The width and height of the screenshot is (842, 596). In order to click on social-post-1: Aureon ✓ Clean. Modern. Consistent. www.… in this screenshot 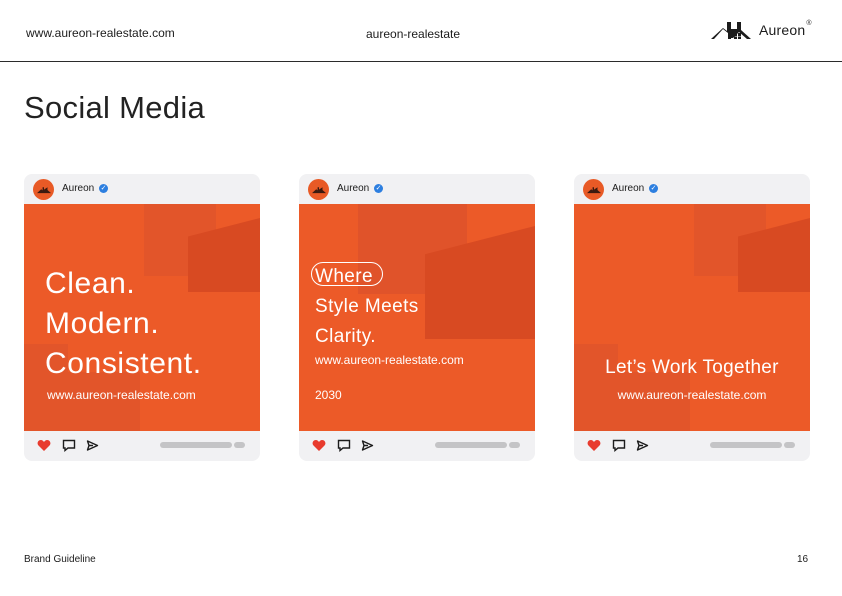, I will do `click(142, 317)`.